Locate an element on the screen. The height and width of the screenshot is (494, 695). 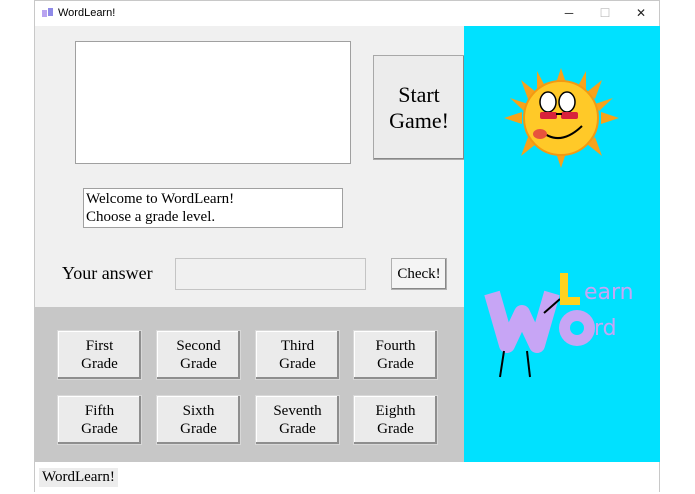
answer-input is located at coordinates (270, 274).